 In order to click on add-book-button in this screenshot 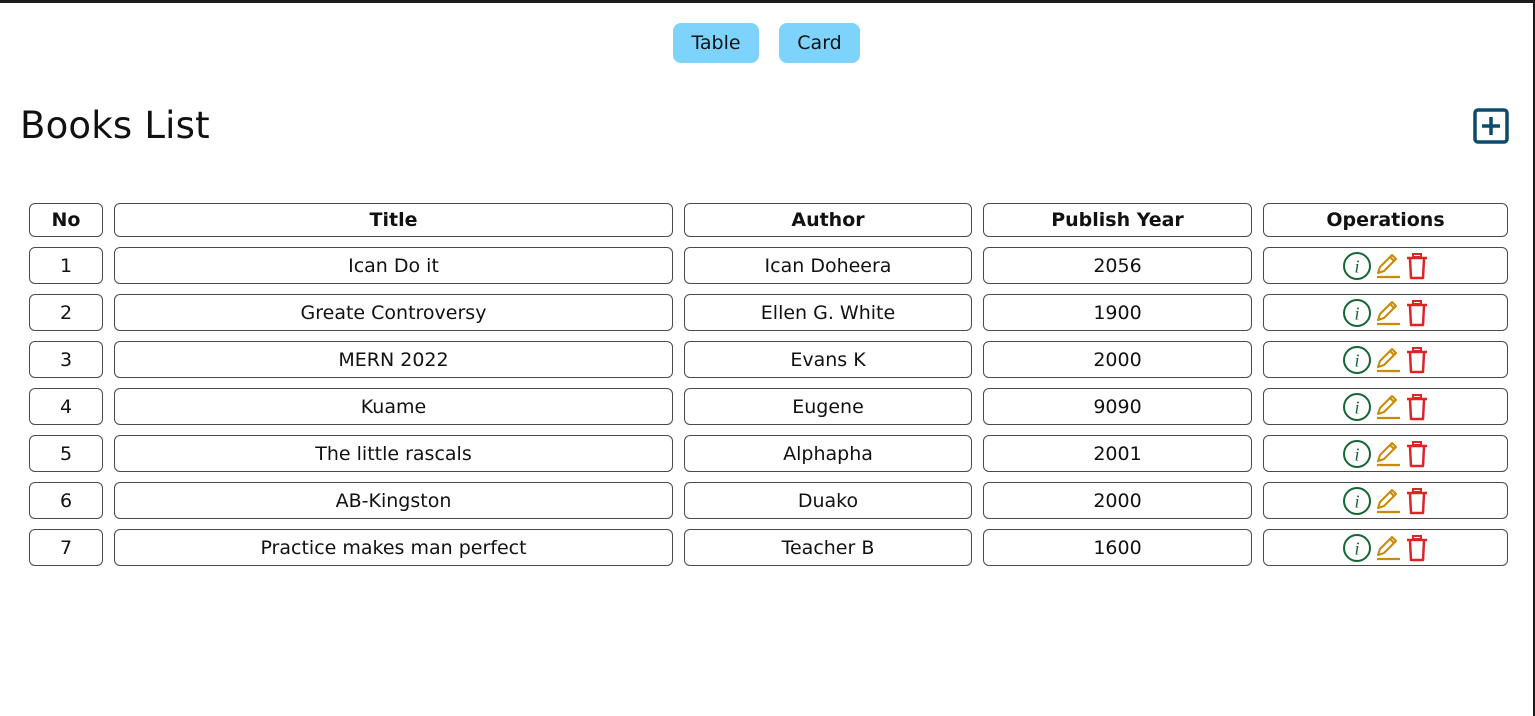, I will do `click(1491, 126)`.